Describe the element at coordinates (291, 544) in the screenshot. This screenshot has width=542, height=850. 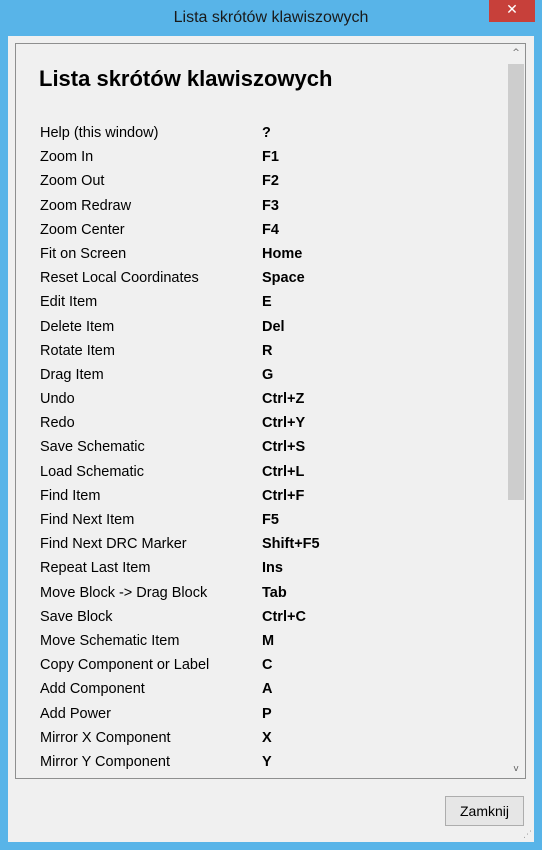
I see `shortcut-key: Shift+F5` at that location.